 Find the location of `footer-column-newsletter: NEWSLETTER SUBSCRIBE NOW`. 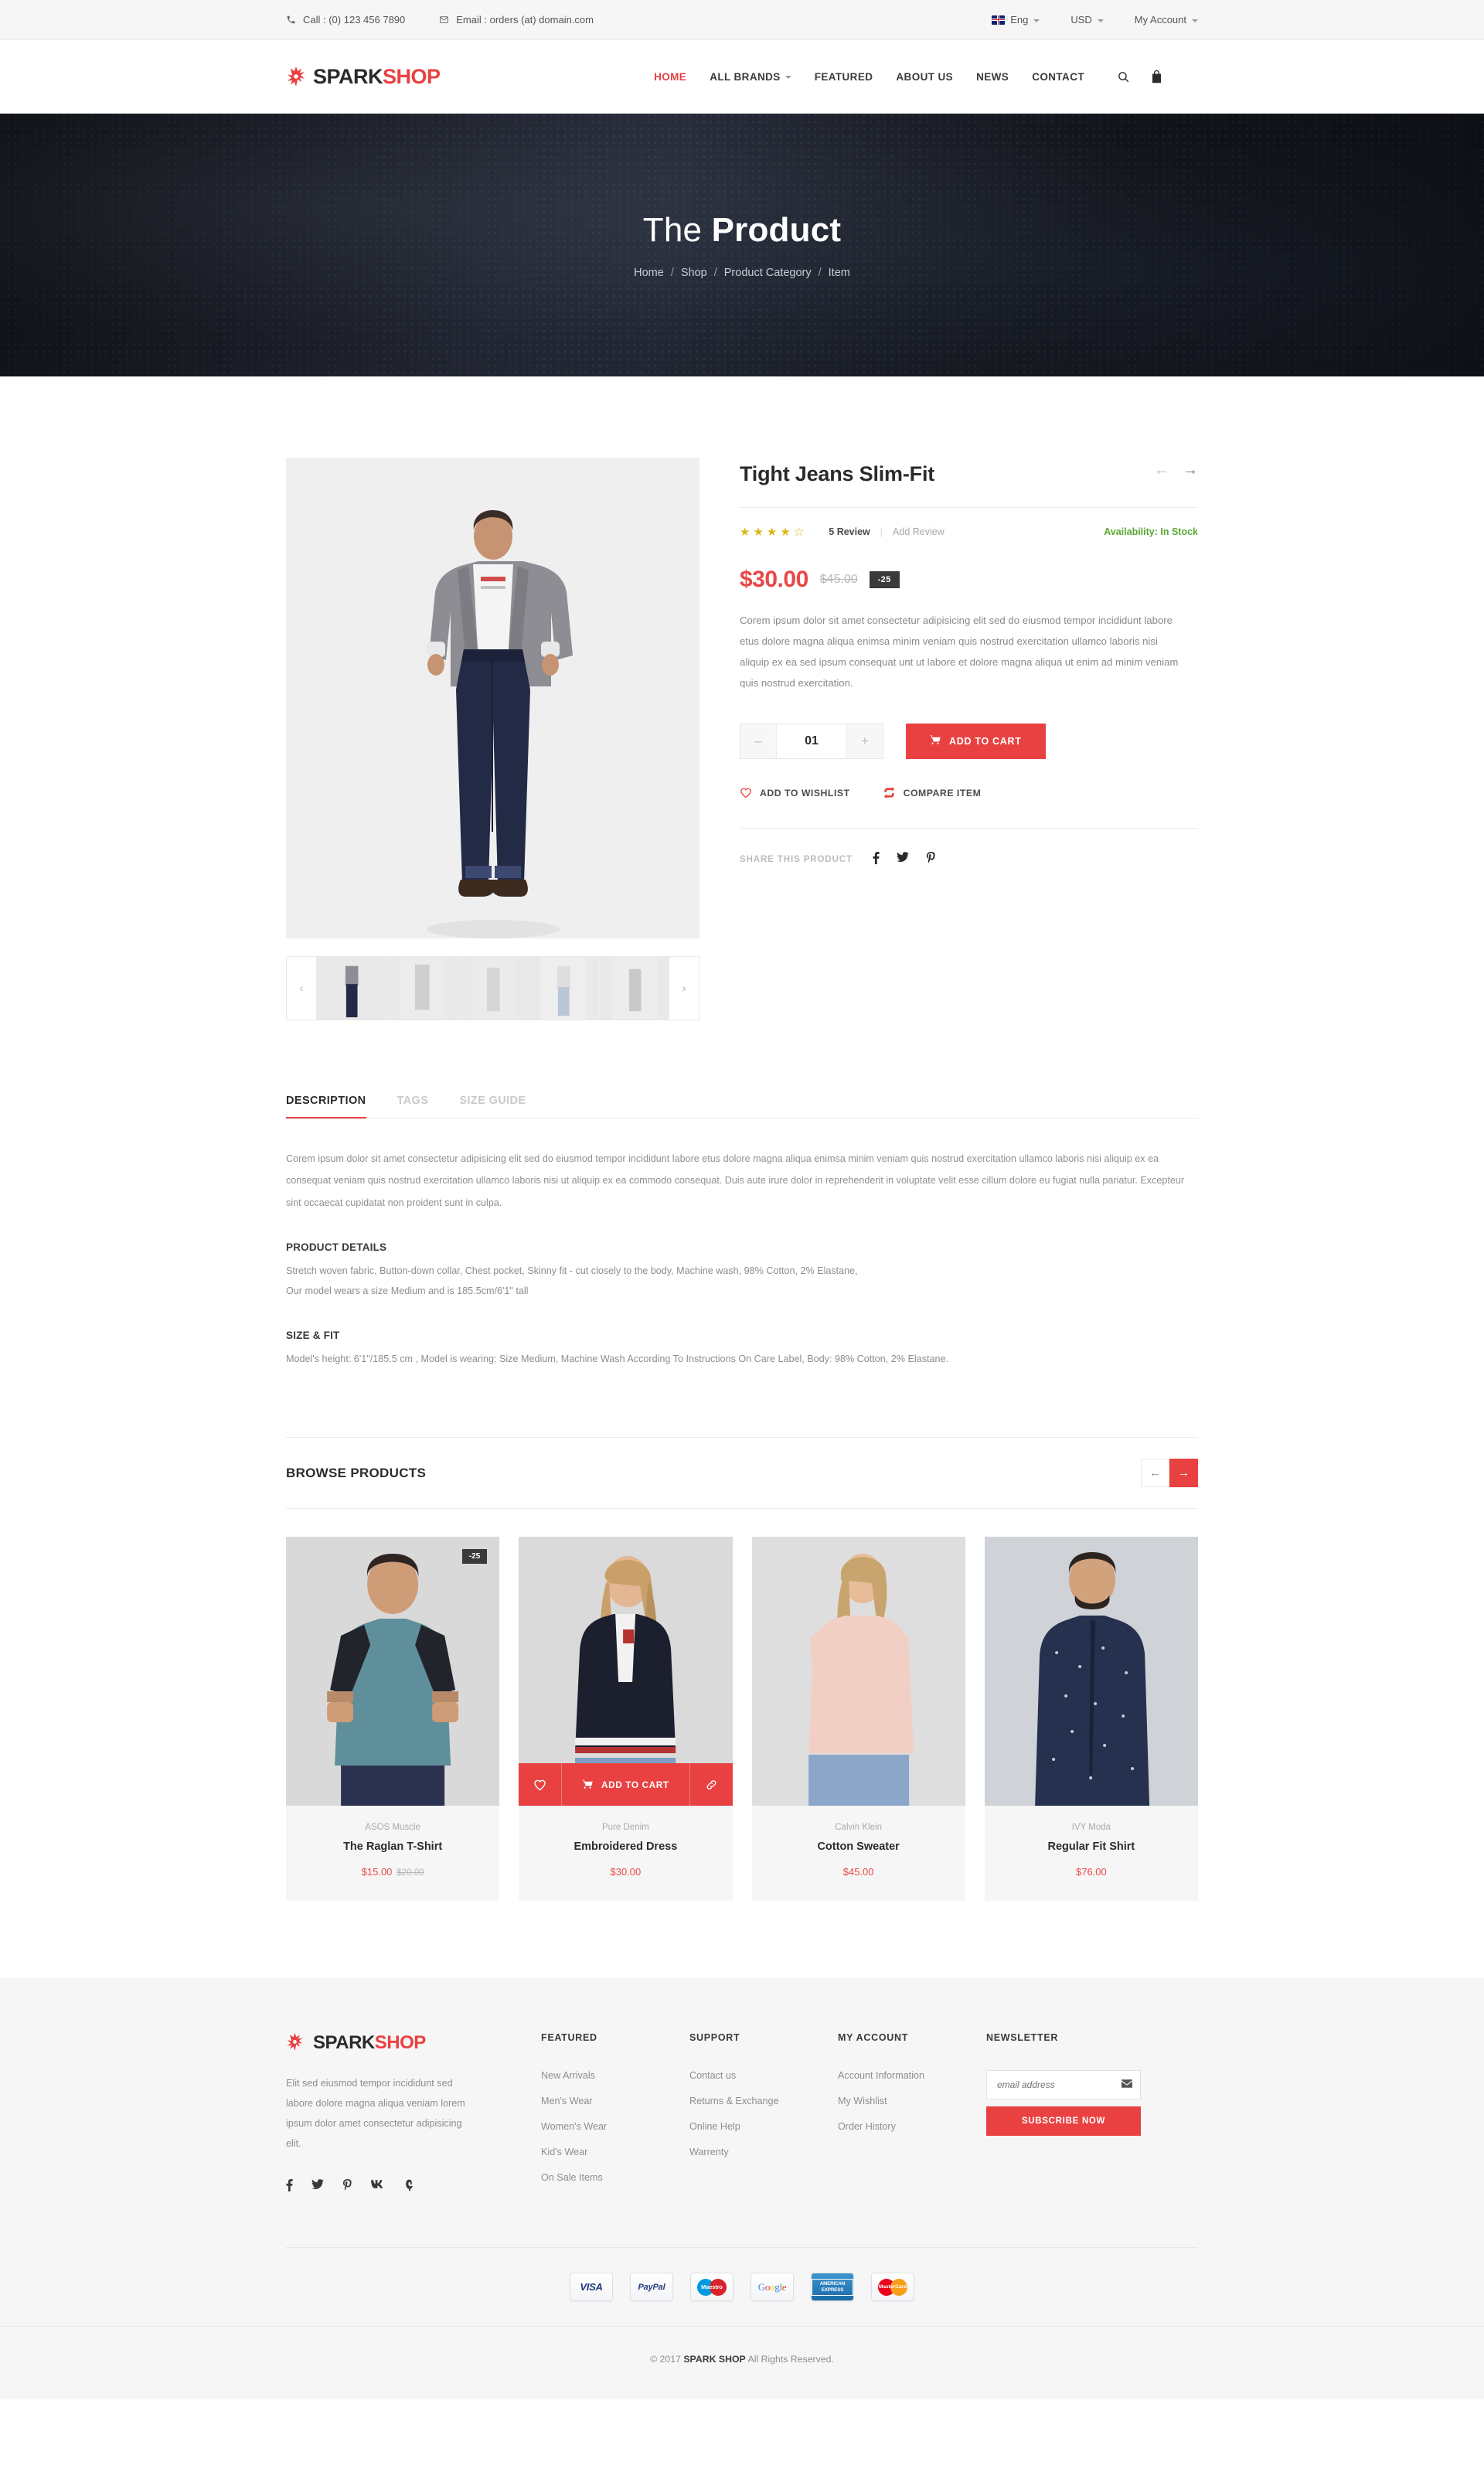

footer-column-newsletter: NEWSLETTER SUBSCRIBE NOW is located at coordinates (1063, 2115).